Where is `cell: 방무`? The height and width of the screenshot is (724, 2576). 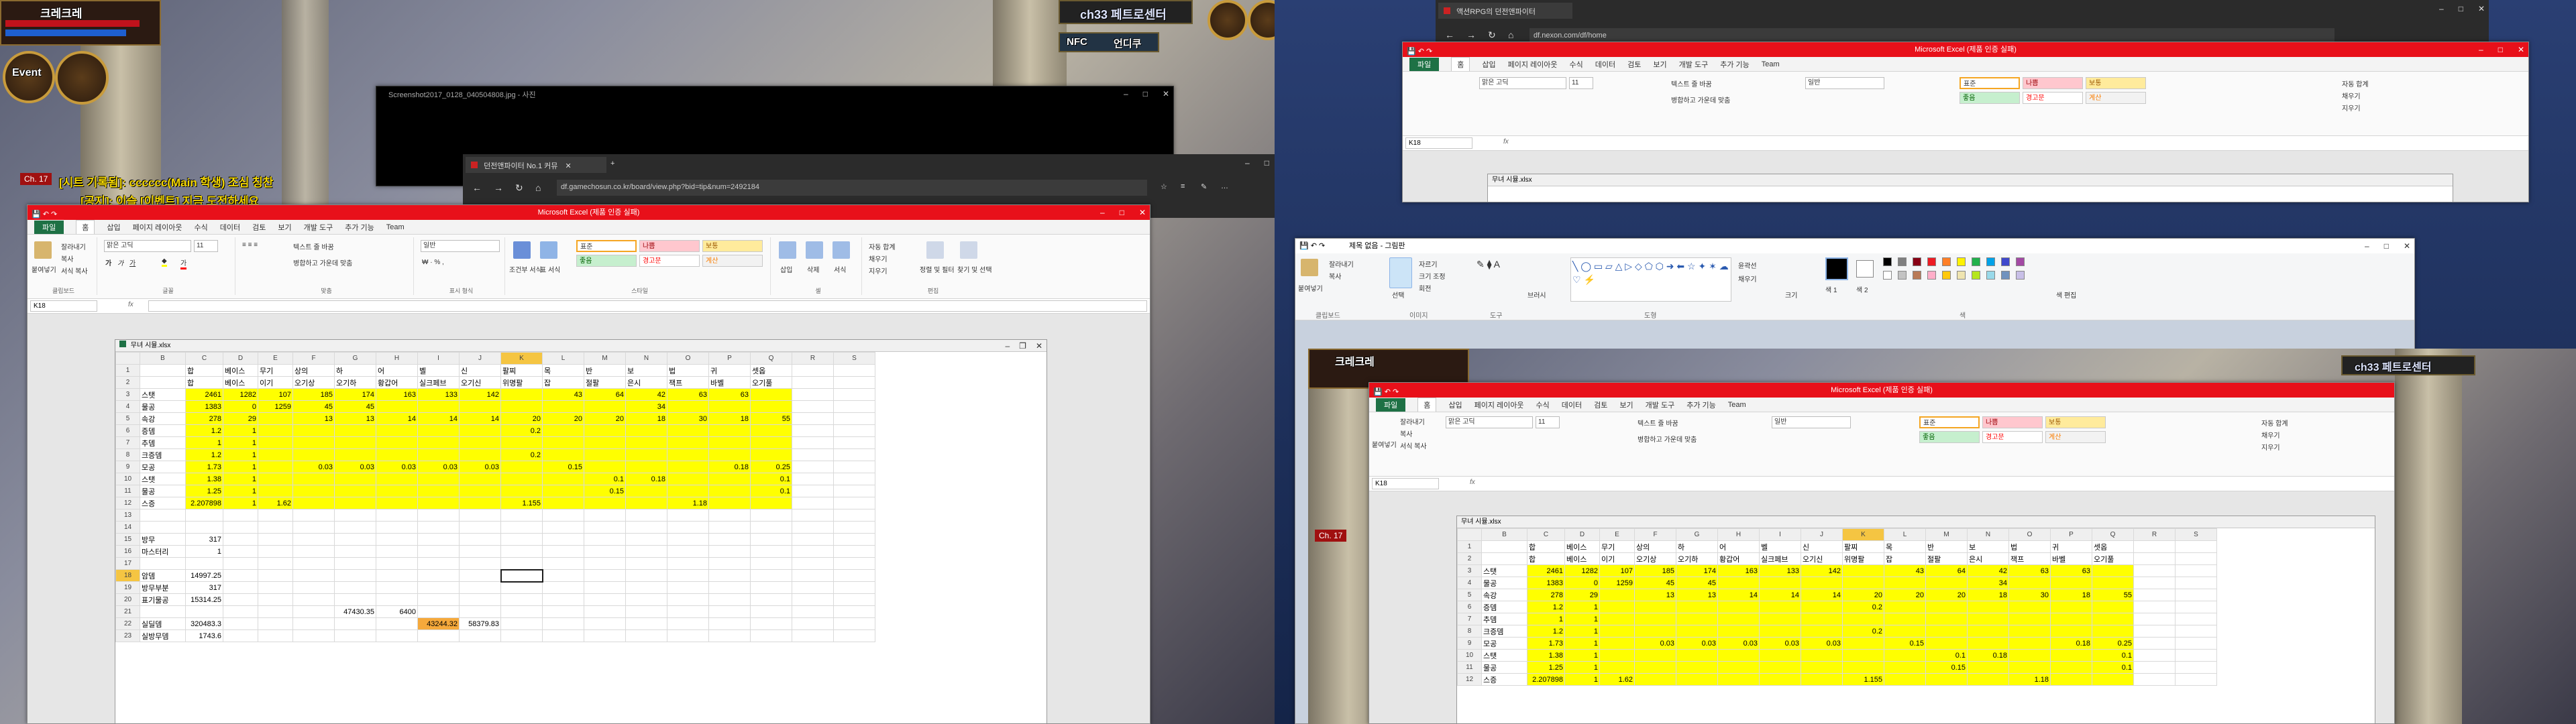
cell: 방무 is located at coordinates (163, 539).